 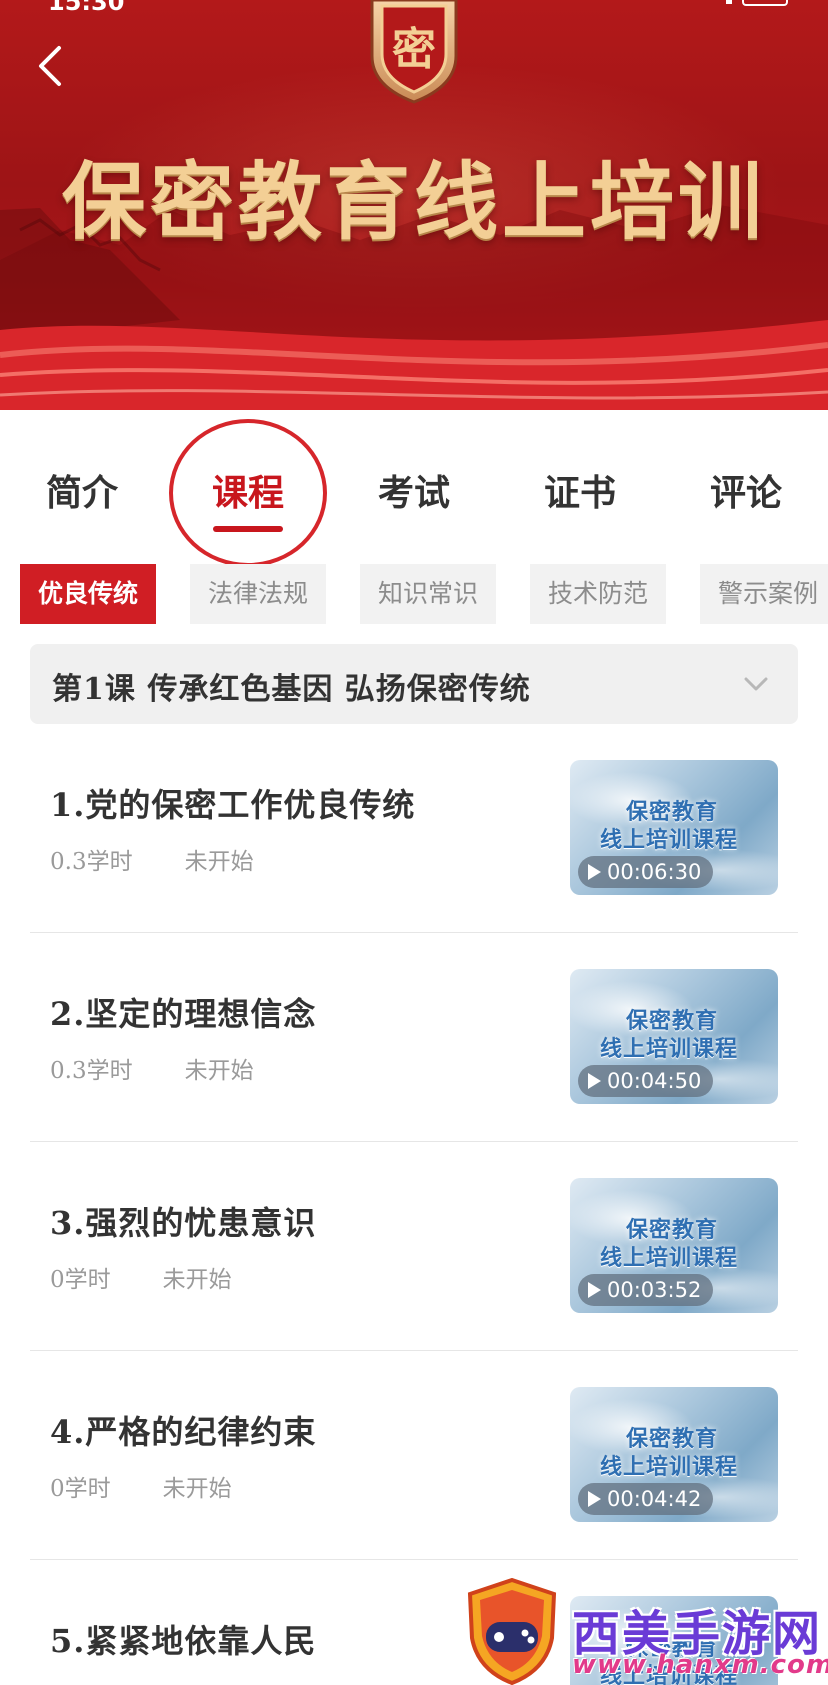 I want to click on course-title: 2.坚定的理想信念, so click(x=183, y=1014).